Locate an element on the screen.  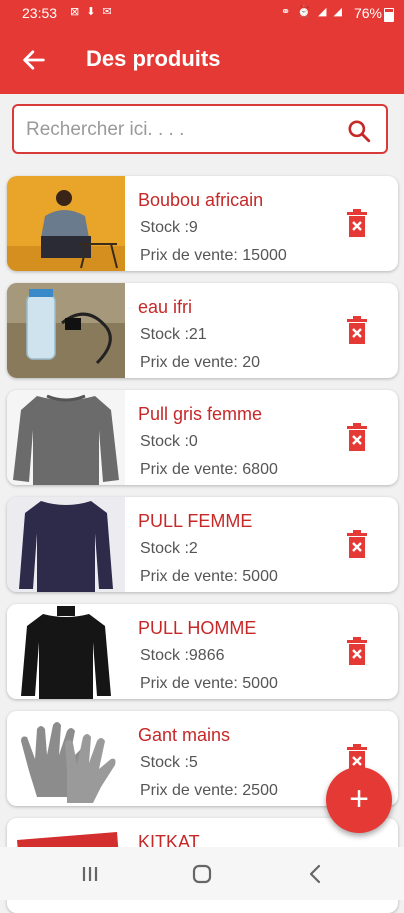
notification-icons: ⊠ ⬇ ✉ is located at coordinates (92, 12).